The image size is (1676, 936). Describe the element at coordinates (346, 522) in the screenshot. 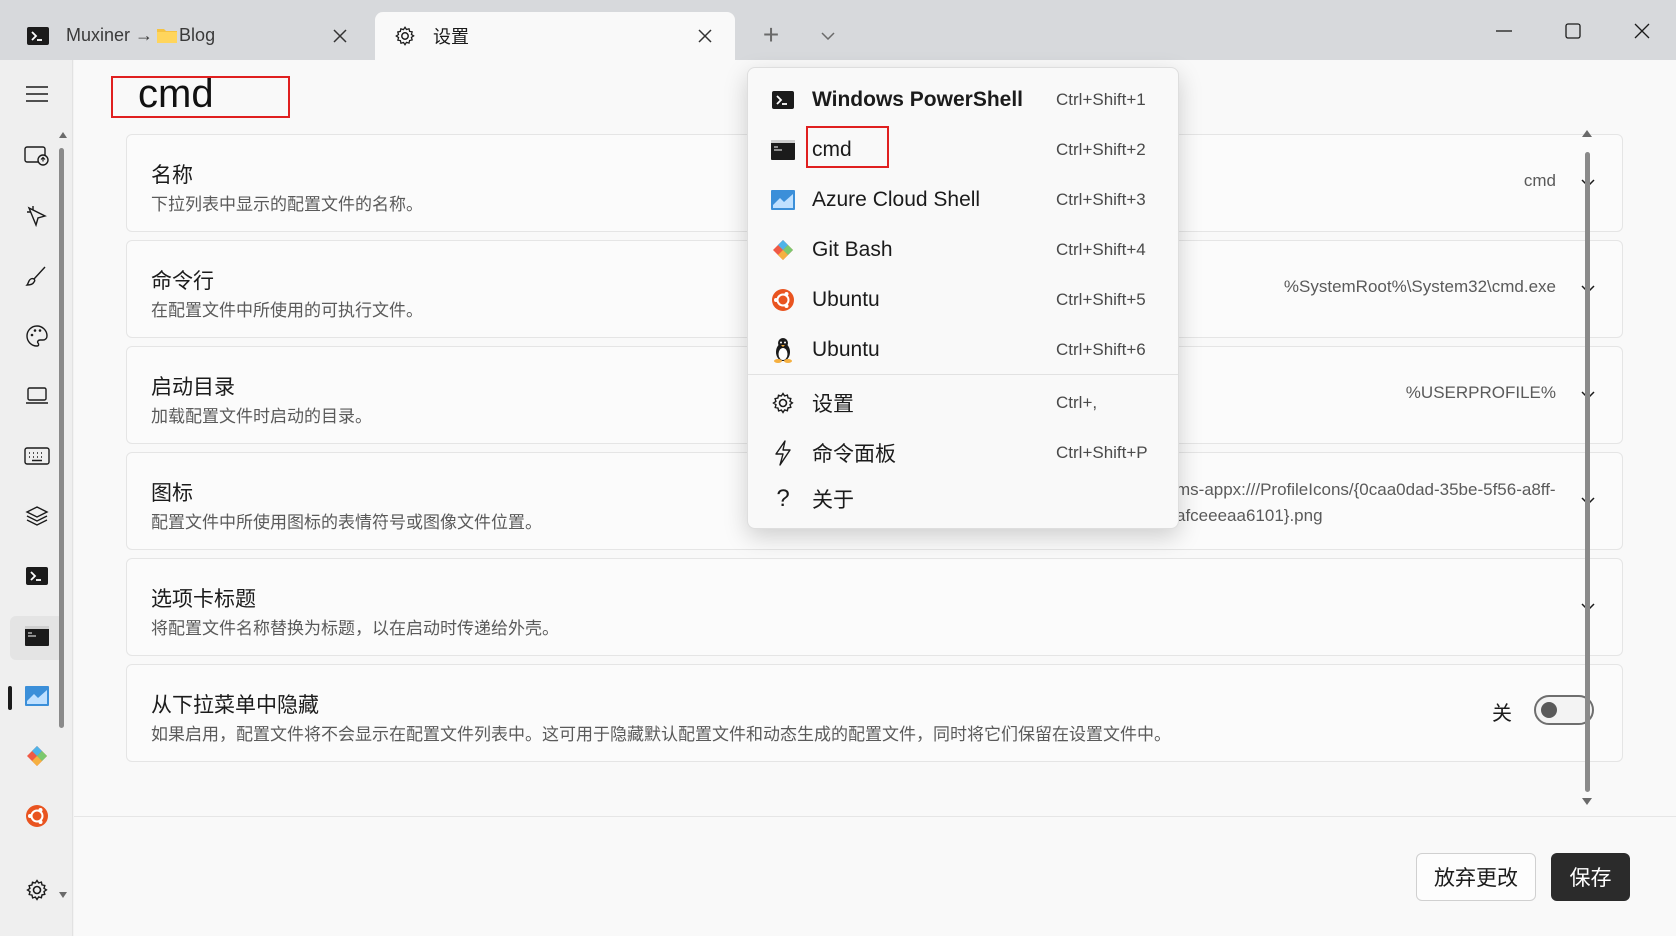

I see `setting-description: 配置文件中所使用图标的表情符号或图像文件位置。` at that location.